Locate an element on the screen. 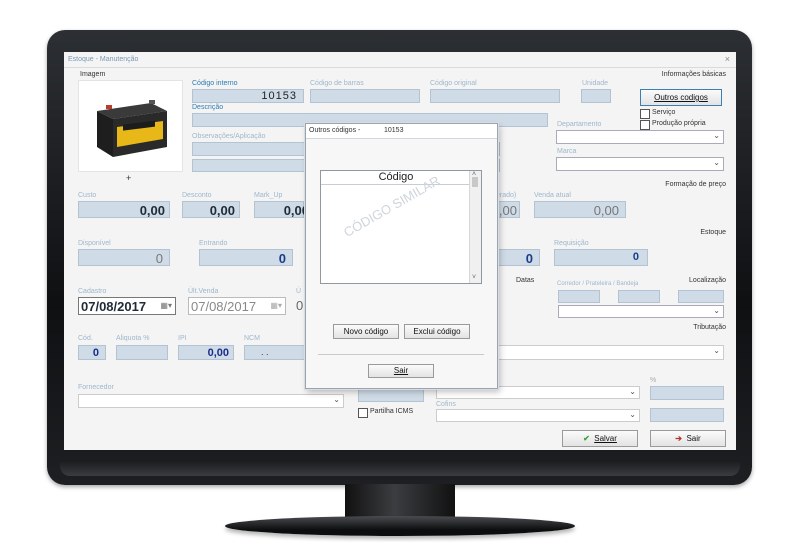 The image size is (800, 542). percent-label: % is located at coordinates (653, 380).